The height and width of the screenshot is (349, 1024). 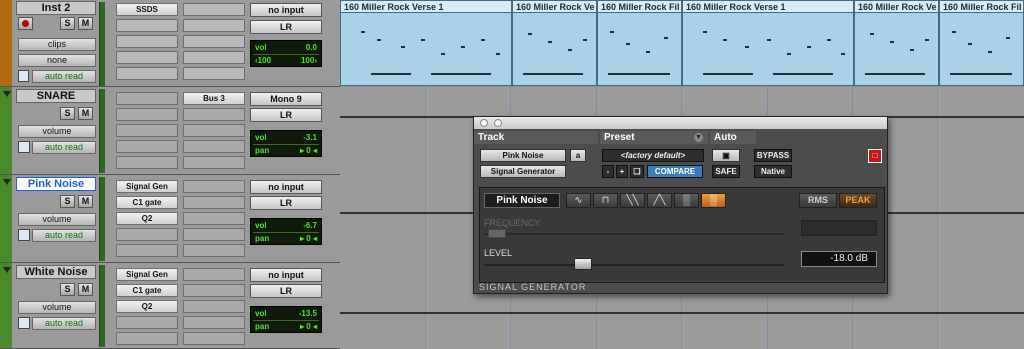 What do you see at coordinates (653, 155) in the screenshot?
I see `preset-selector: <factory default>` at bounding box center [653, 155].